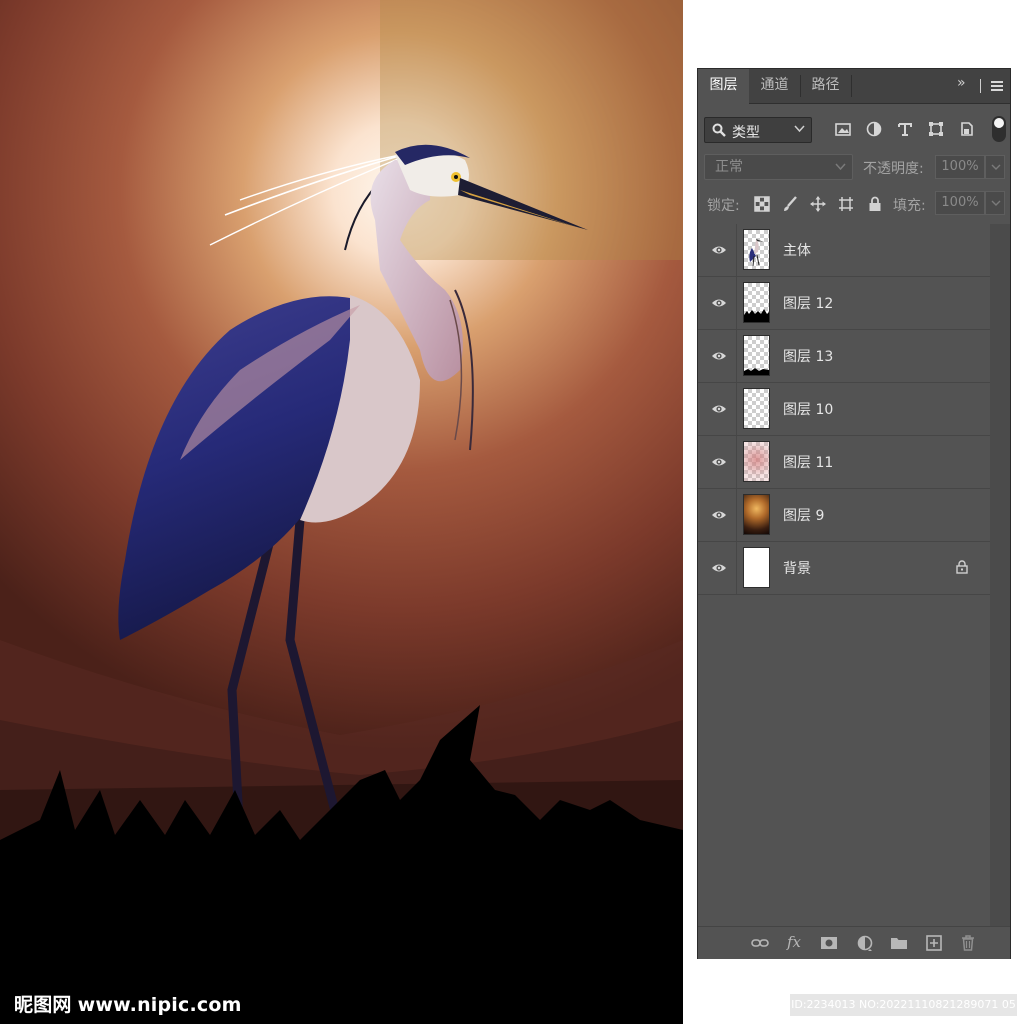 Image resolution: width=1024 pixels, height=1024 pixels. I want to click on layer-thumbnail-grass, so click(756, 302).